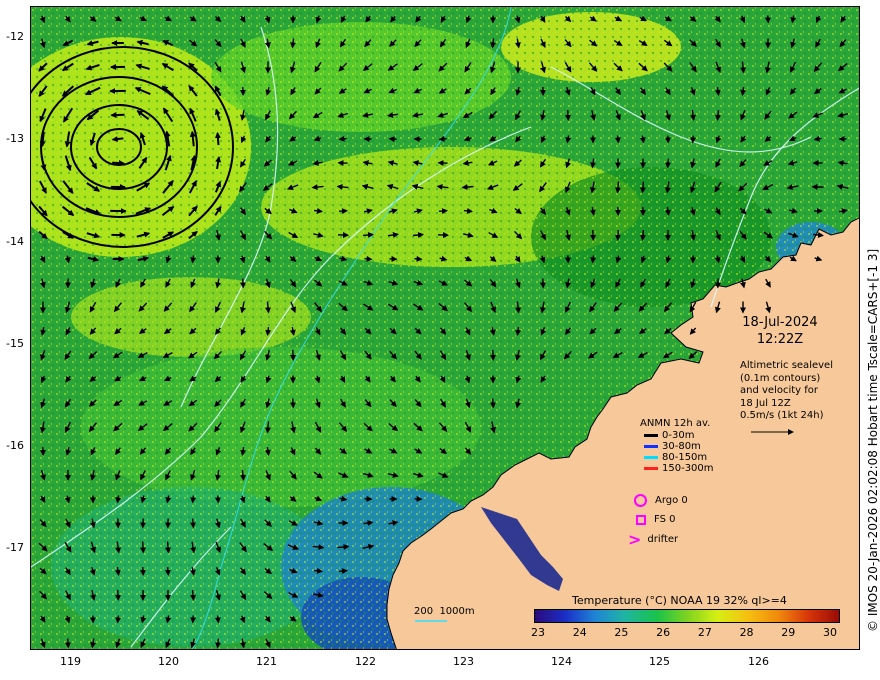 Image resolution: width=880 pixels, height=680 pixels. I want to click on legend-title: ANMN 12h av., so click(675, 423).